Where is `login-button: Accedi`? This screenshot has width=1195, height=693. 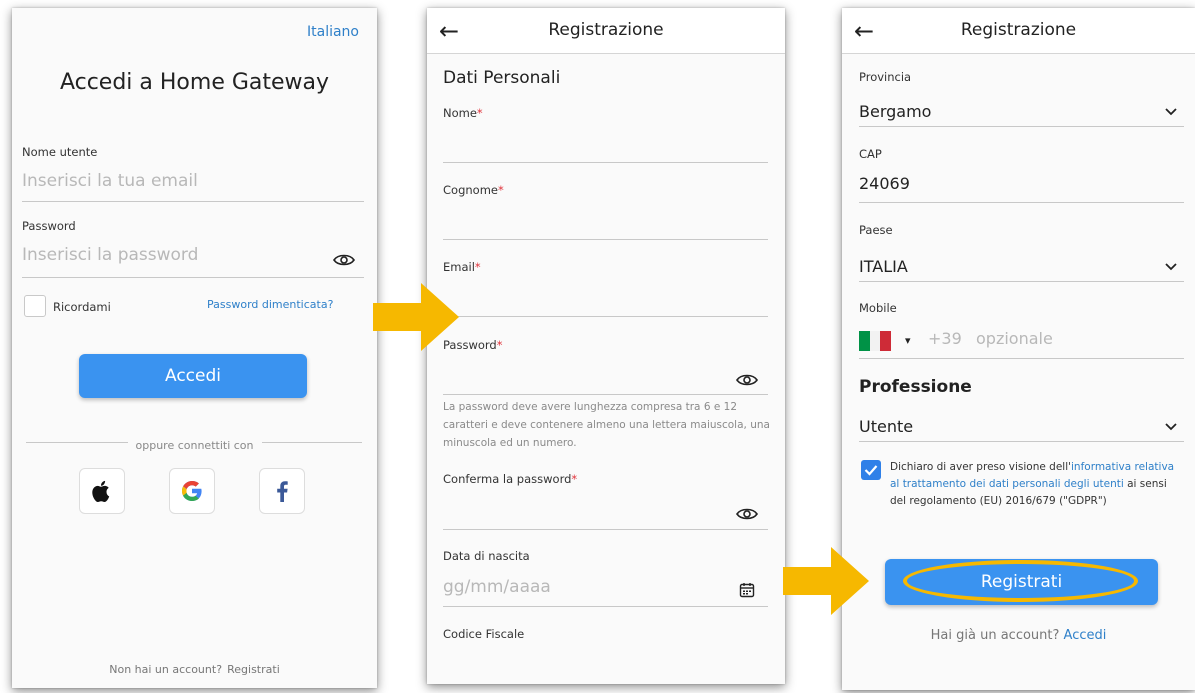 login-button: Accedi is located at coordinates (193, 376).